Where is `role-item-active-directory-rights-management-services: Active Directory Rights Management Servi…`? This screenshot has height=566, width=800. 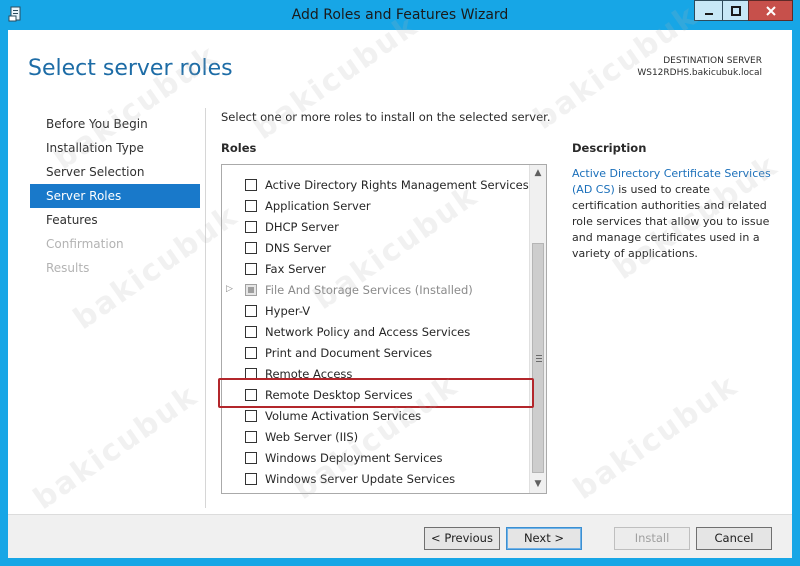
role-item-active-directory-rights-management-services: Active Directory Rights Management Servi… is located at coordinates (376, 185).